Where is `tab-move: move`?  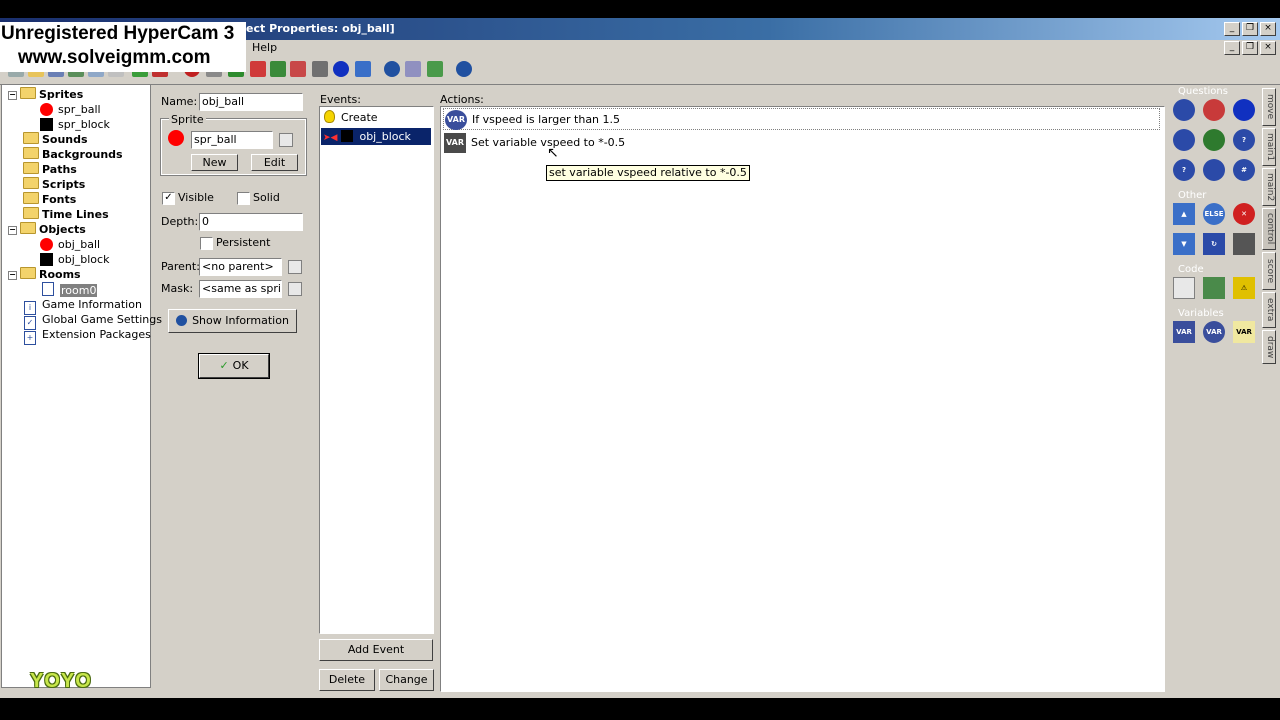
tab-move: move is located at coordinates (1269, 107).